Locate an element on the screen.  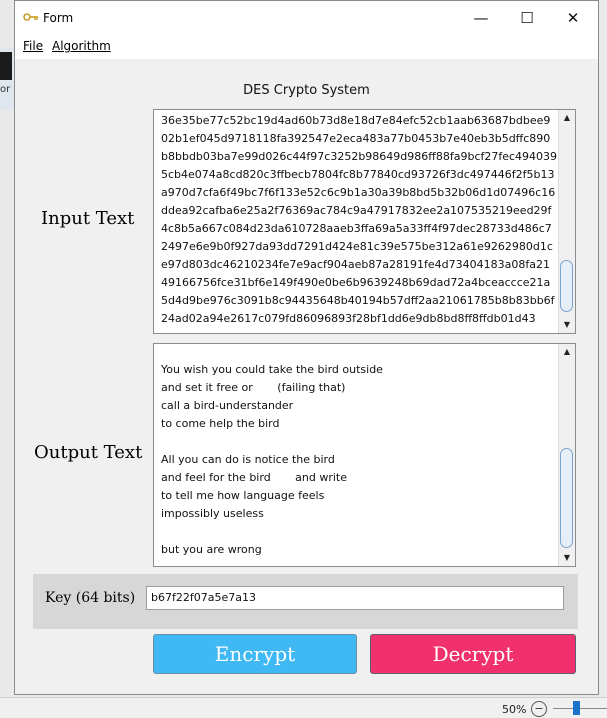
zoom-level: 50% is located at coordinates (514, 709).